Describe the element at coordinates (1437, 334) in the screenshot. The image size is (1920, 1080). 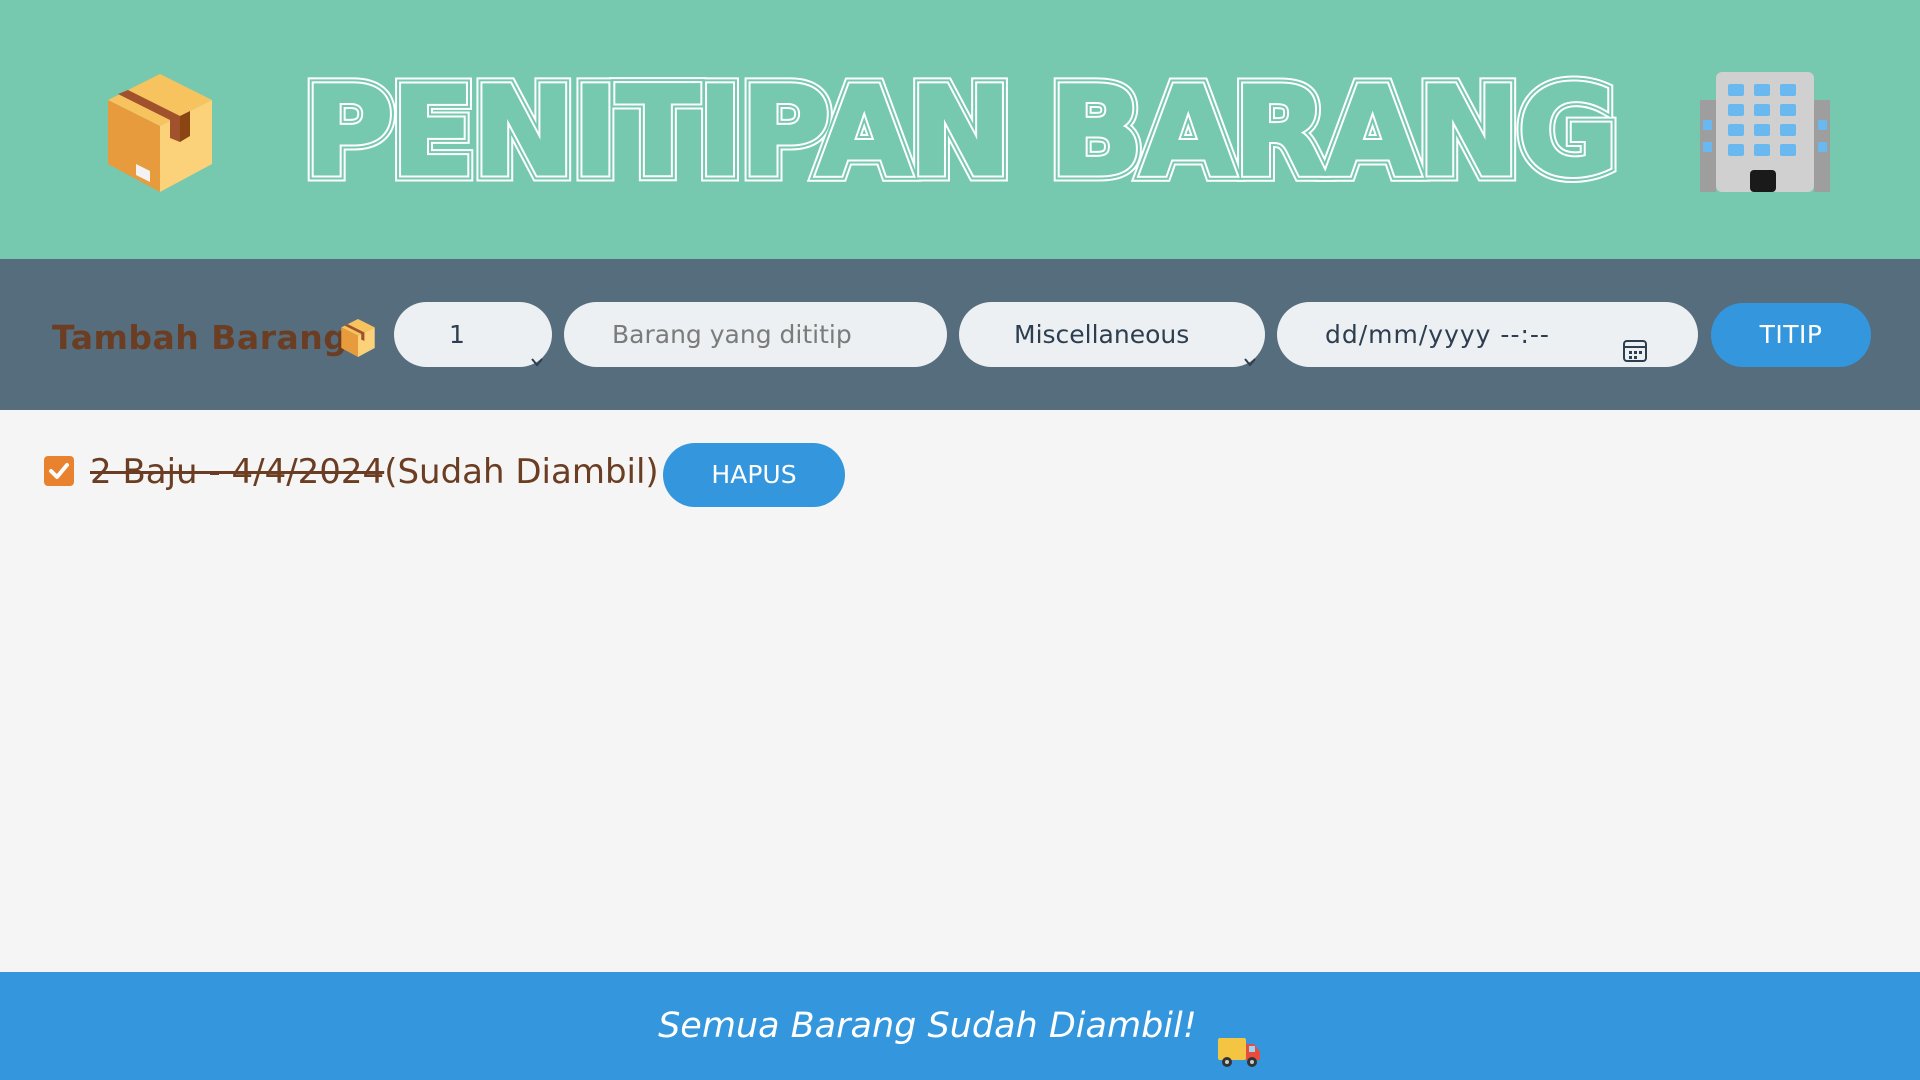
I see `datetime-placeholder: dd/mm/yyyy --:--` at that location.